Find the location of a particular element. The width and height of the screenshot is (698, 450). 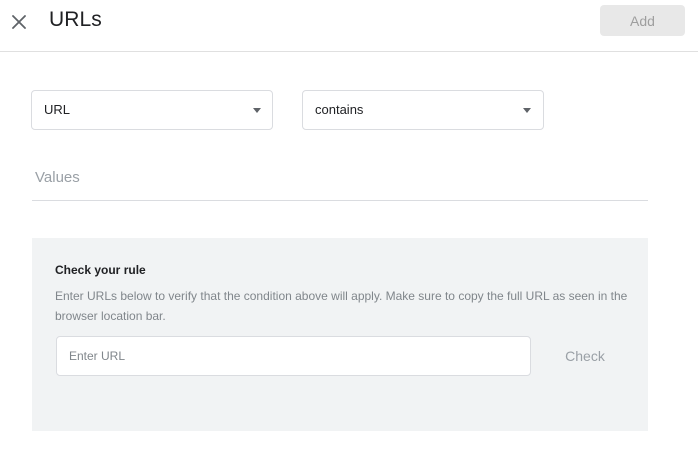

page-title: URLs is located at coordinates (75, 19).